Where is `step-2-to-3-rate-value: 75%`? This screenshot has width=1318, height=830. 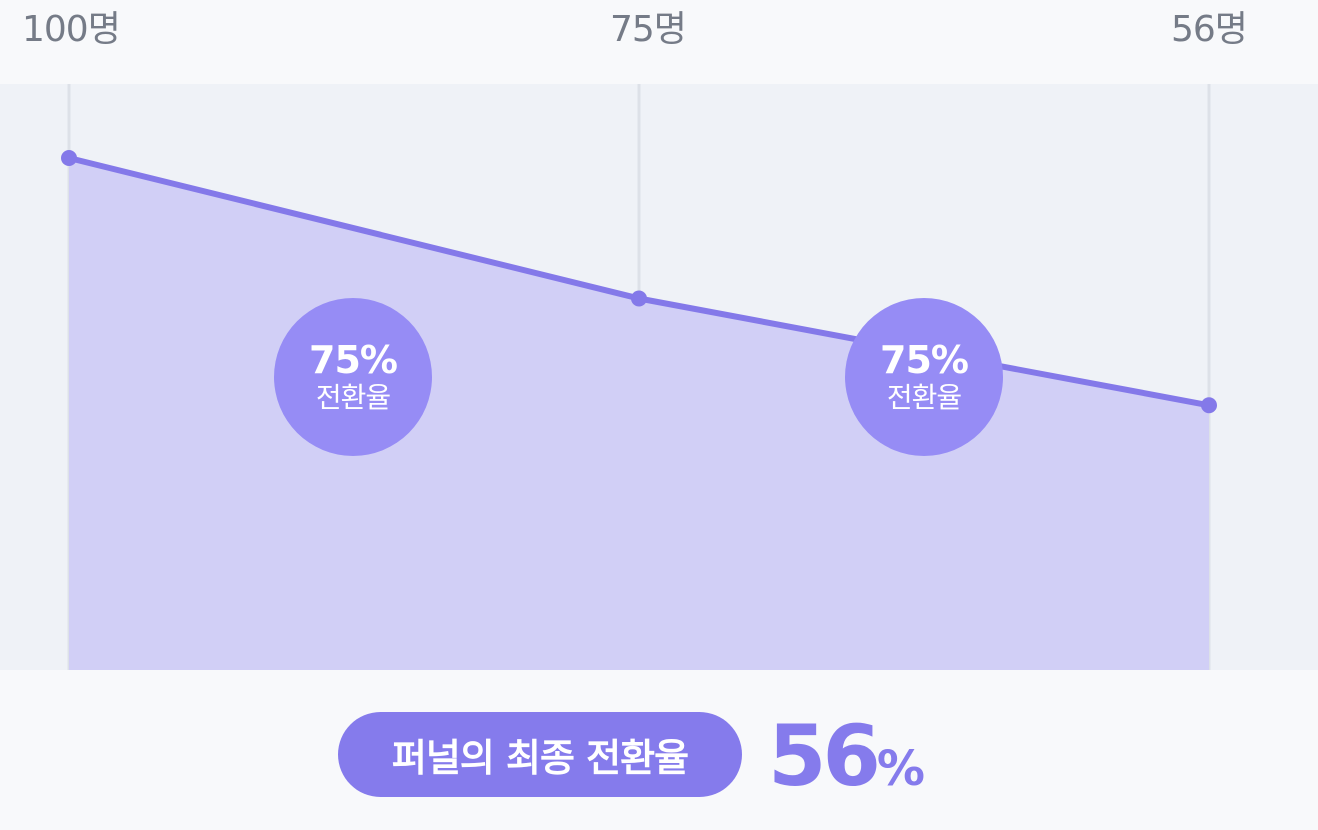 step-2-to-3-rate-value: 75% is located at coordinates (924, 360).